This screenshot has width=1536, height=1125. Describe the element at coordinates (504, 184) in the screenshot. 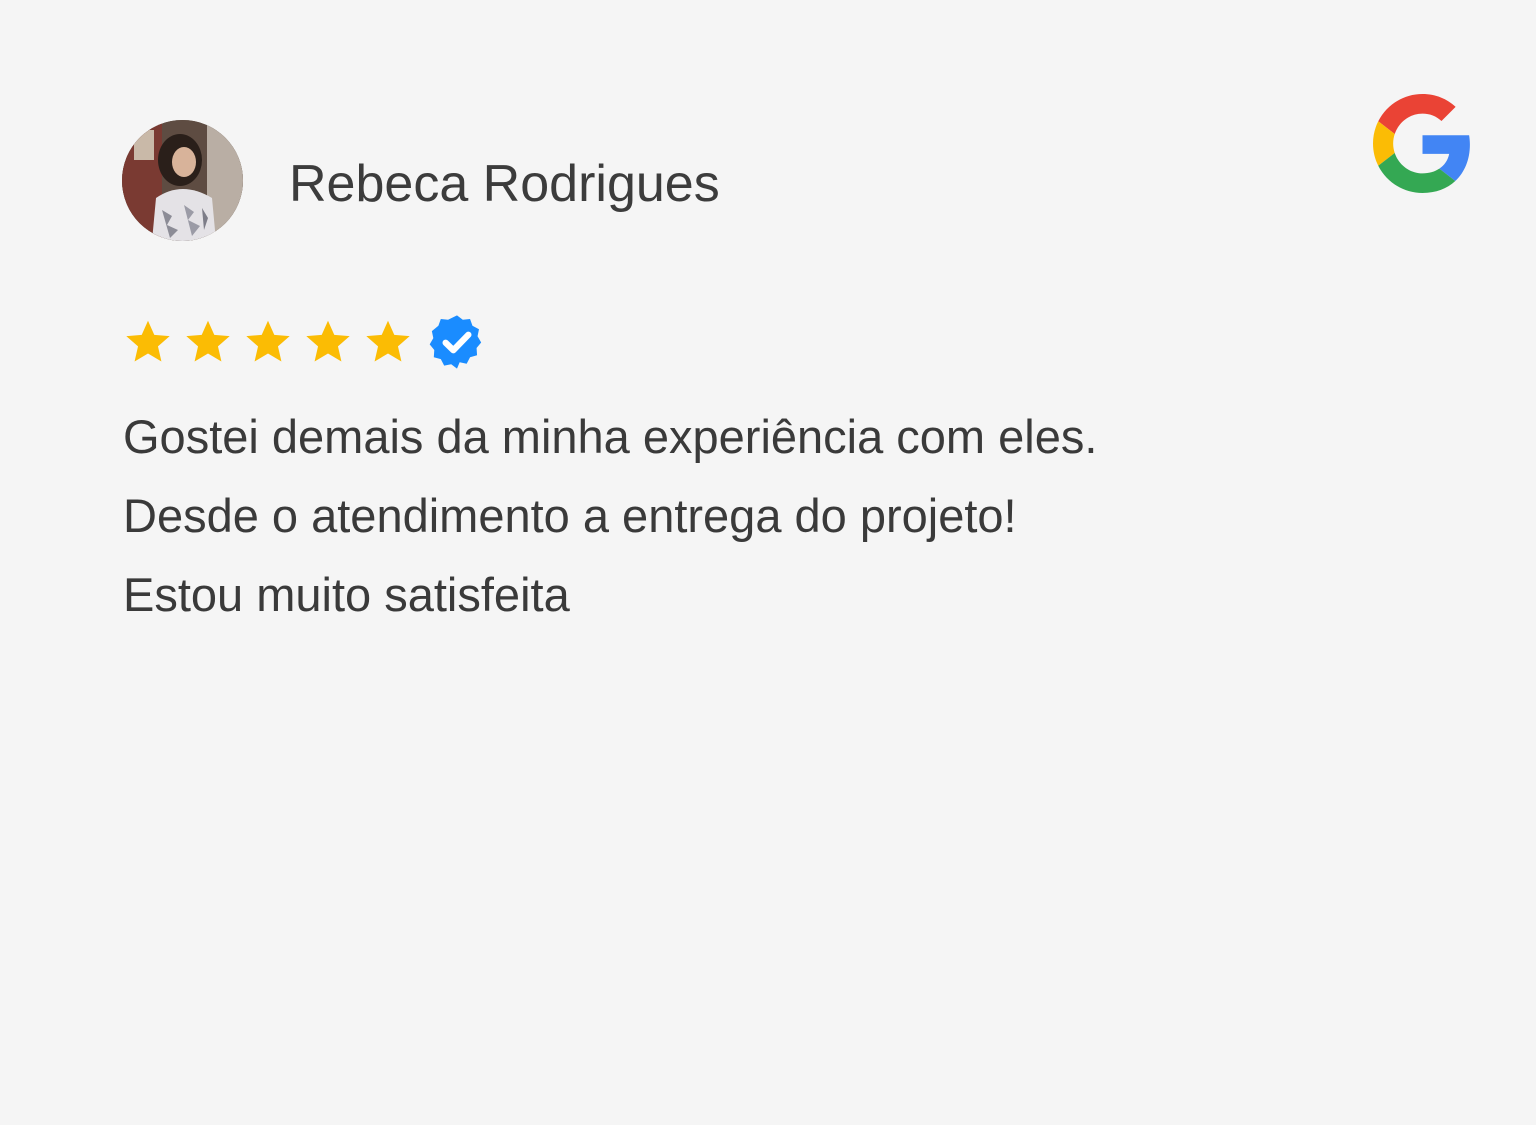

I see `reviewer-name: Rebeca Rodrigues` at that location.